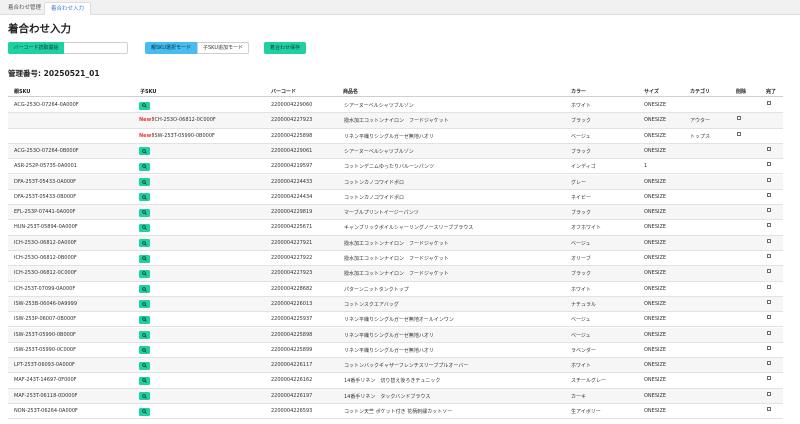  What do you see at coordinates (389, 167) in the screenshot?
I see `cell-product-name: コットンデニムゆったりバルーンパンツ` at bounding box center [389, 167].